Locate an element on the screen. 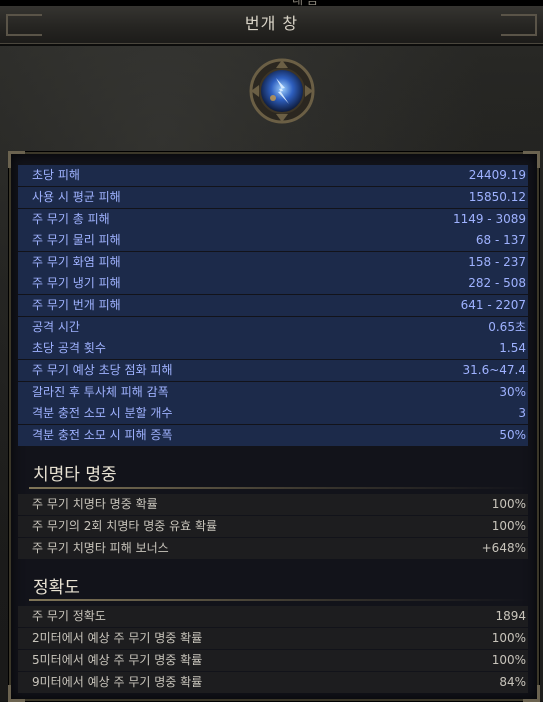 Image resolution: width=543 pixels, height=702 pixels. stat-row: 주 무기 번개 피해 641 - 2207 is located at coordinates (273, 305).